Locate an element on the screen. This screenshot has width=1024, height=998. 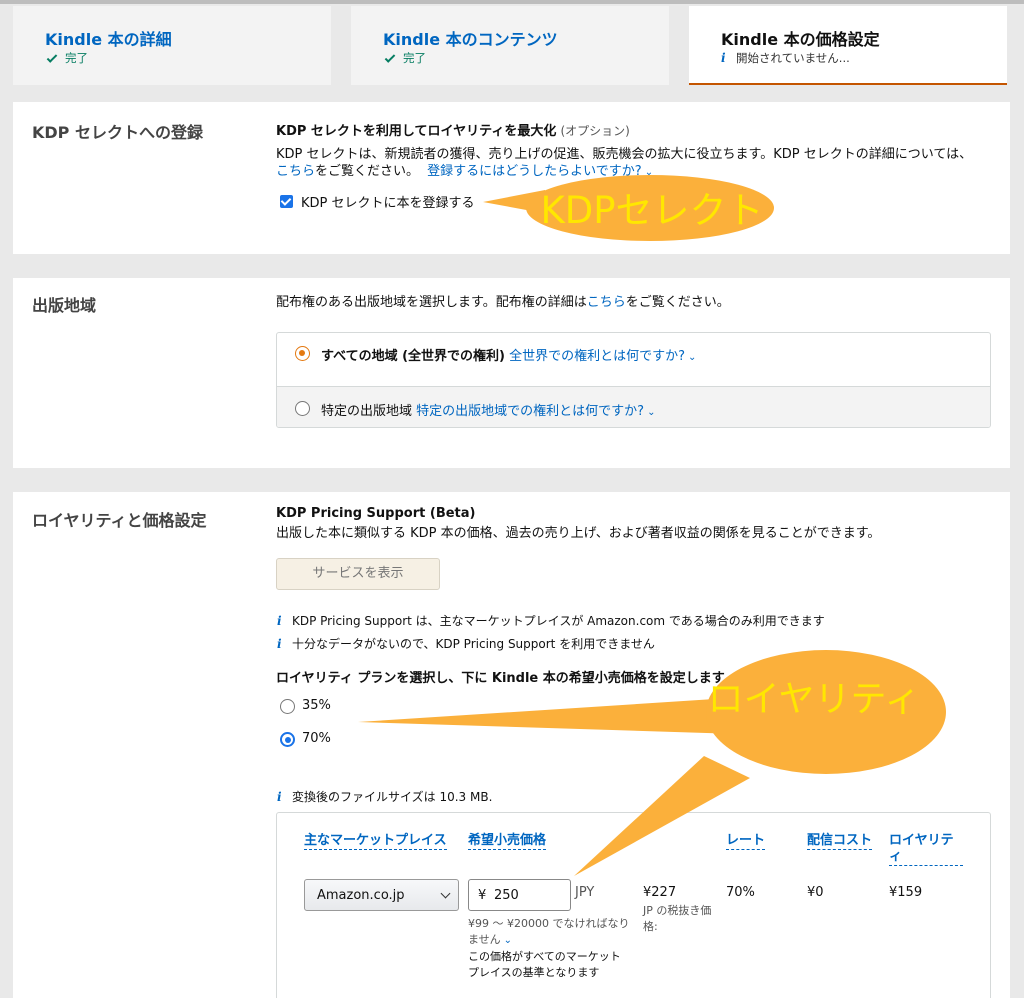
kdp-select-callout-text: KDPセレクト is located at coordinates (651, 210).